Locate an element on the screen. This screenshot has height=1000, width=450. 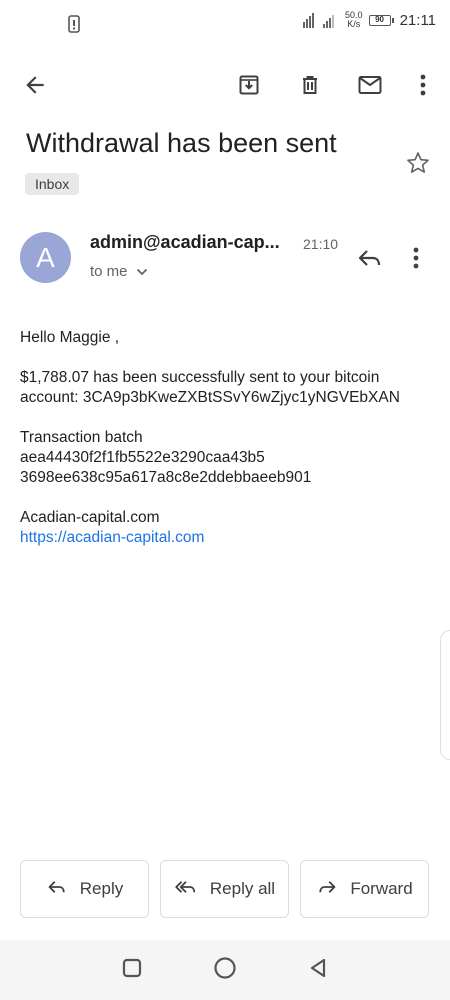
mark-unread-icon is located at coordinates (370, 85).